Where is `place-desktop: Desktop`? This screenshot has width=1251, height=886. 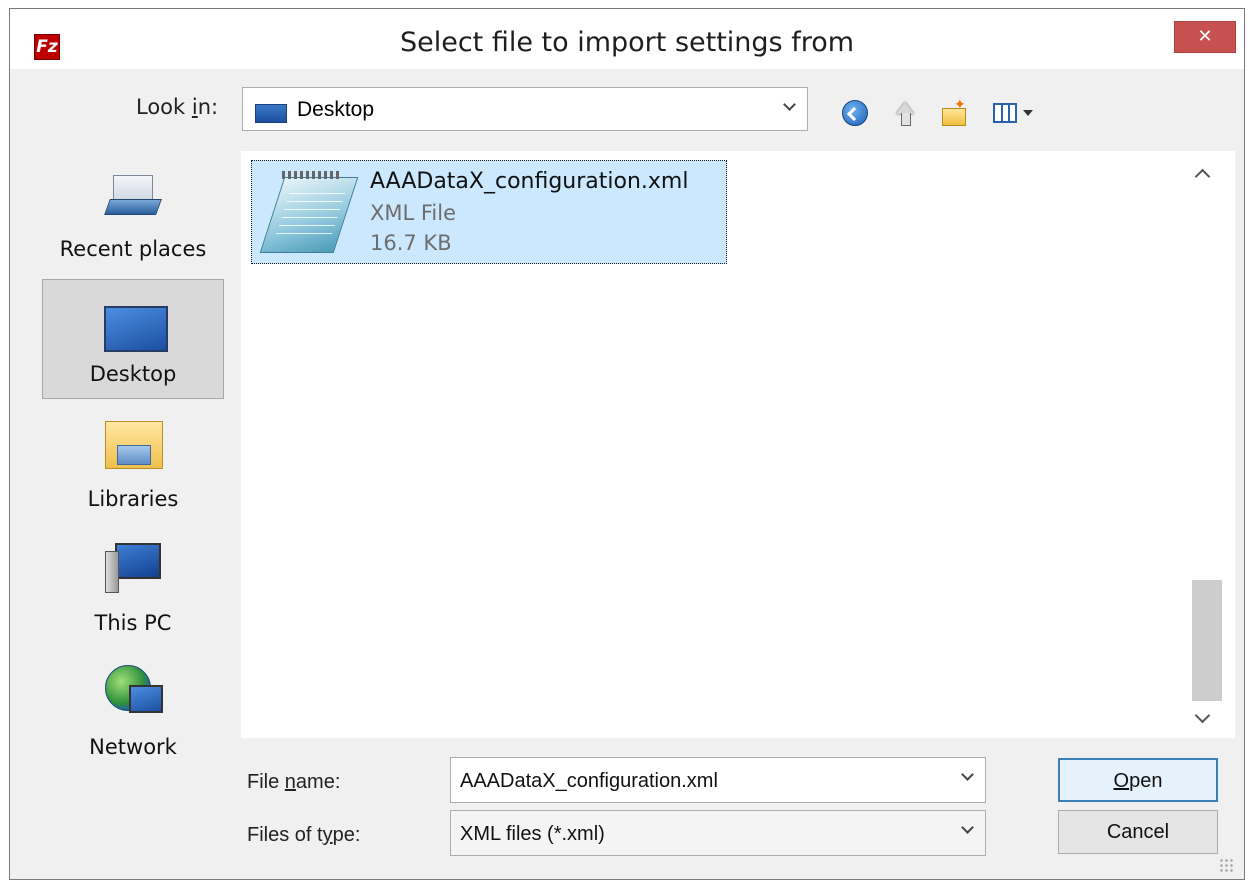
place-desktop: Desktop is located at coordinates (133, 339).